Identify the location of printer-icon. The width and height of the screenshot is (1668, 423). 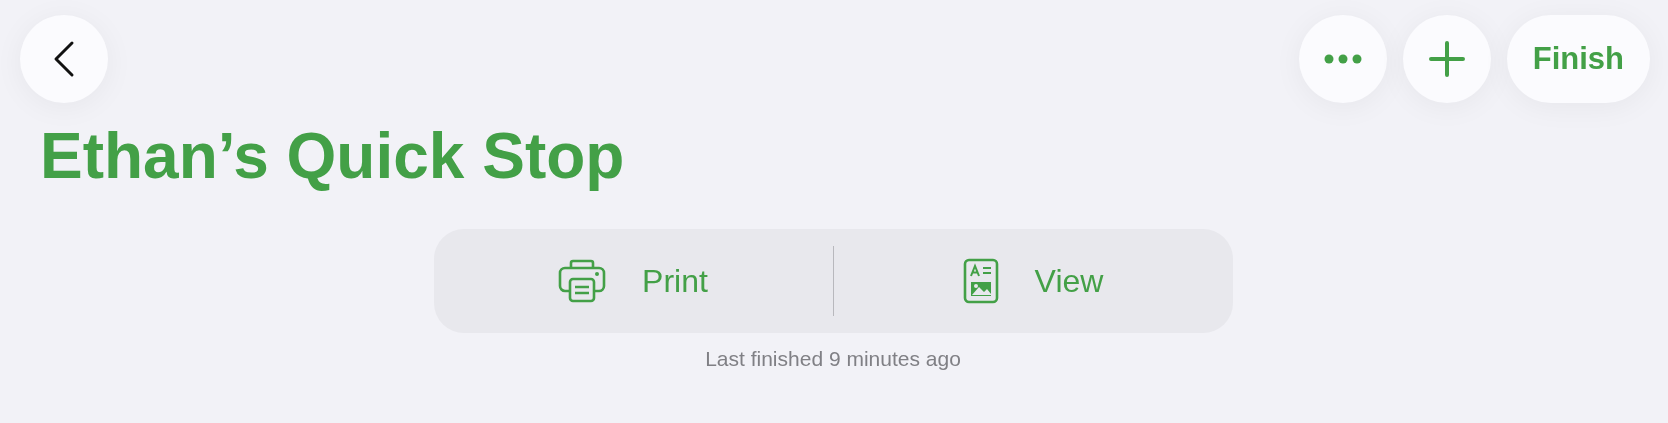
(582, 281).